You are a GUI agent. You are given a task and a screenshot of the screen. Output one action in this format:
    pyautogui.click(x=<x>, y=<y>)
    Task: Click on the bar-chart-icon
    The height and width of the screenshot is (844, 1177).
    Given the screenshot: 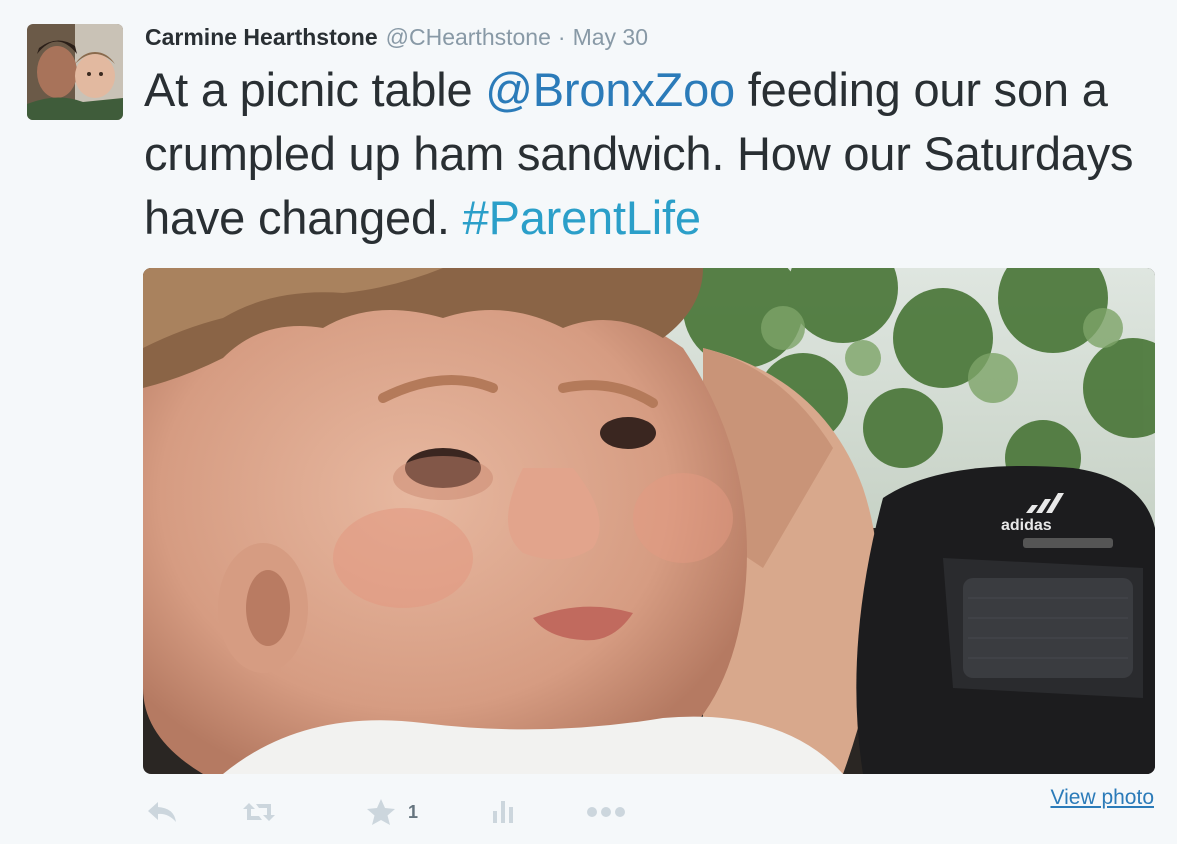 What is the action you would take?
    pyautogui.click(x=503, y=812)
    